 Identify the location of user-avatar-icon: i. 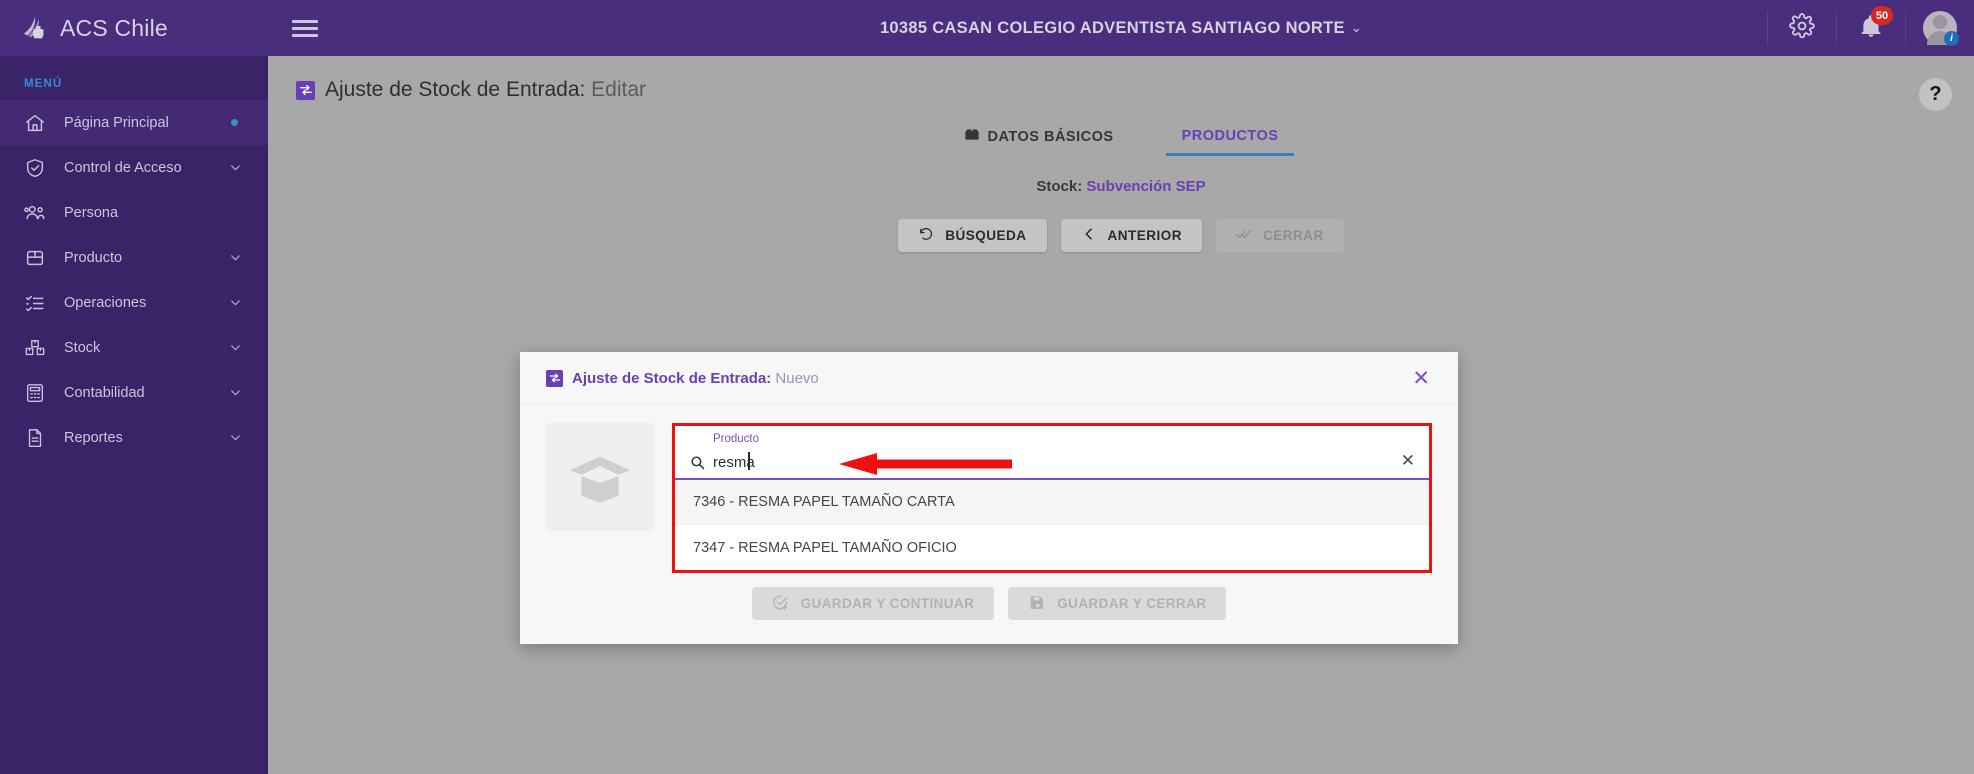
(1941, 28).